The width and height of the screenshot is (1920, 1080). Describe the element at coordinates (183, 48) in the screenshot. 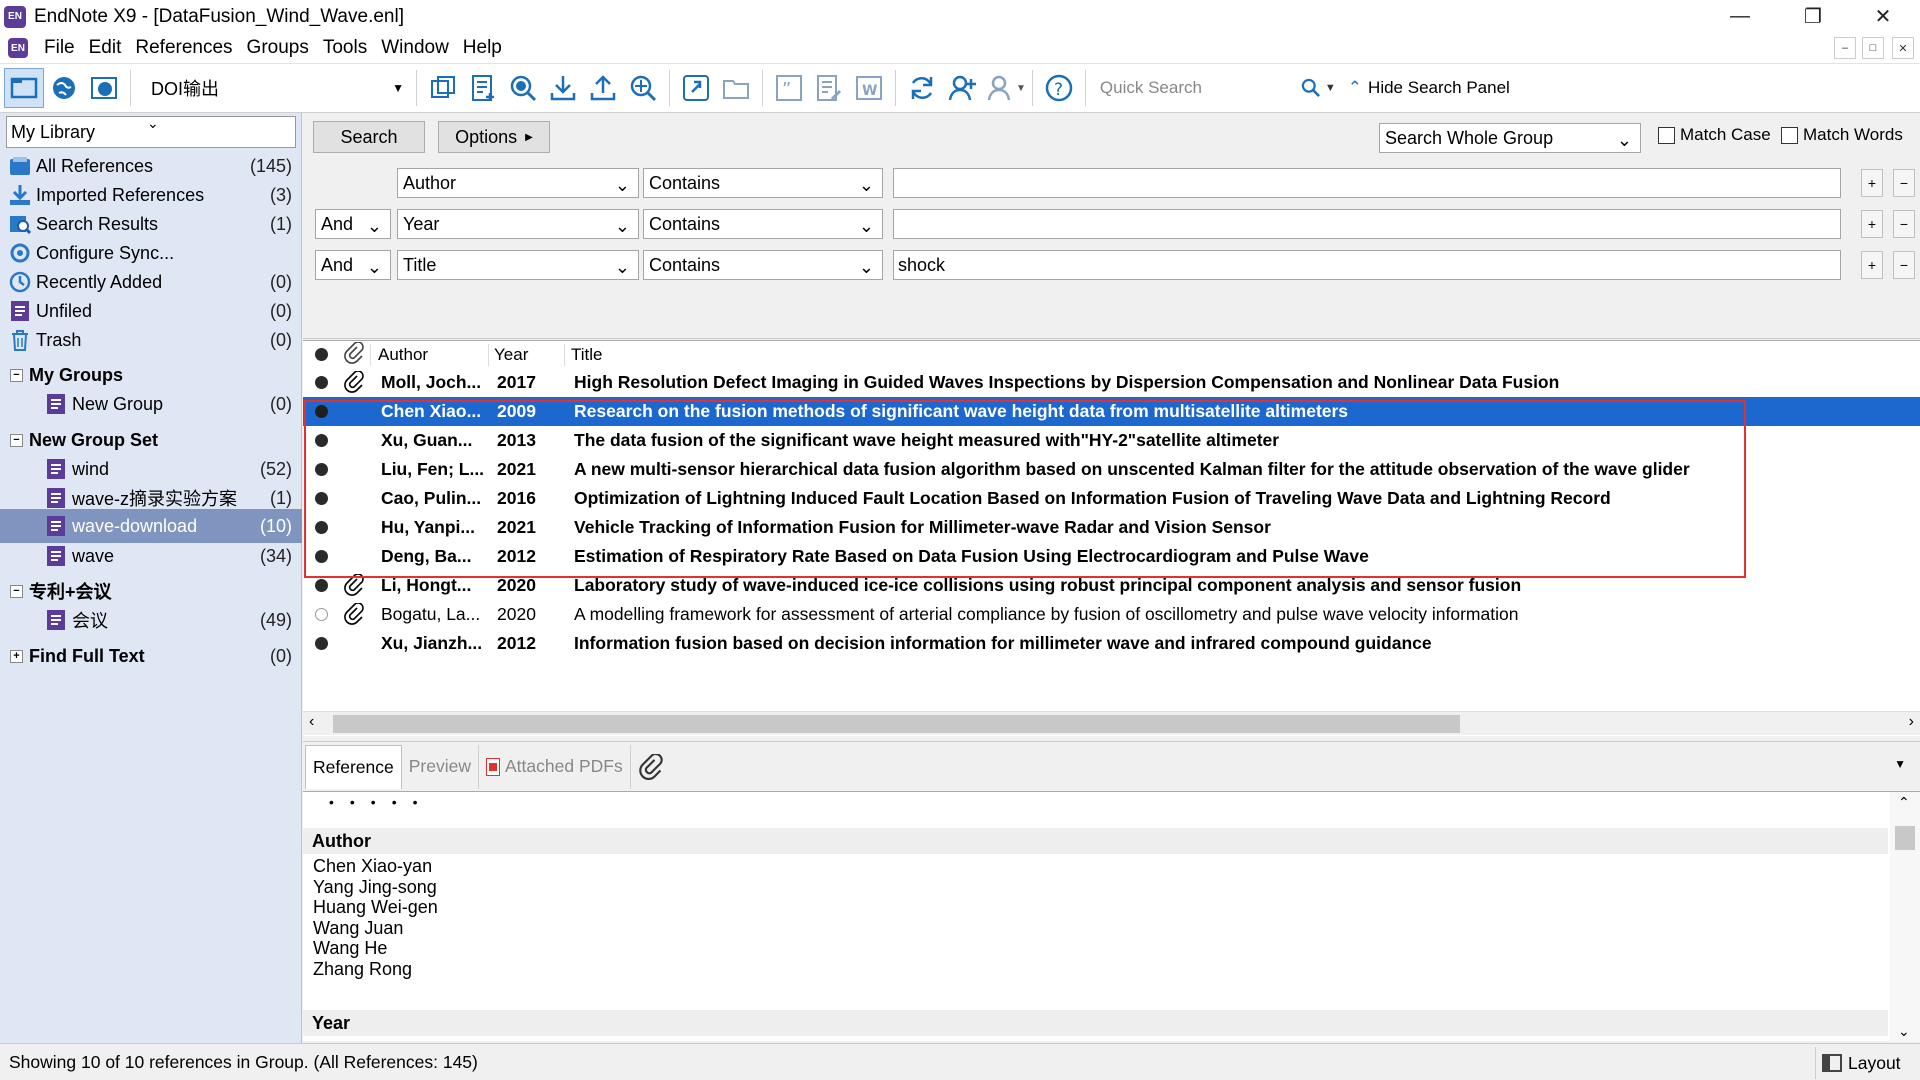

I see `menu-references: References` at that location.